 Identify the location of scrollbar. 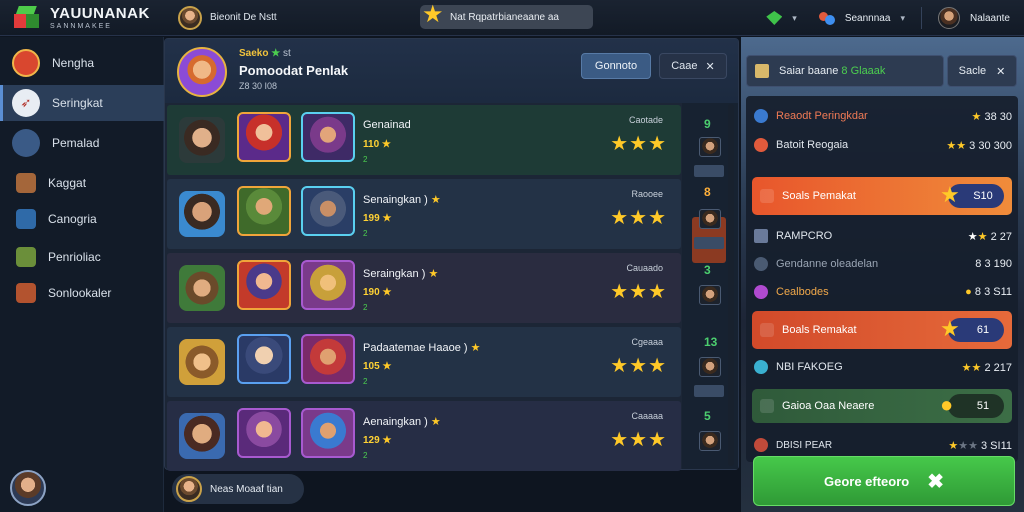
(731, 285).